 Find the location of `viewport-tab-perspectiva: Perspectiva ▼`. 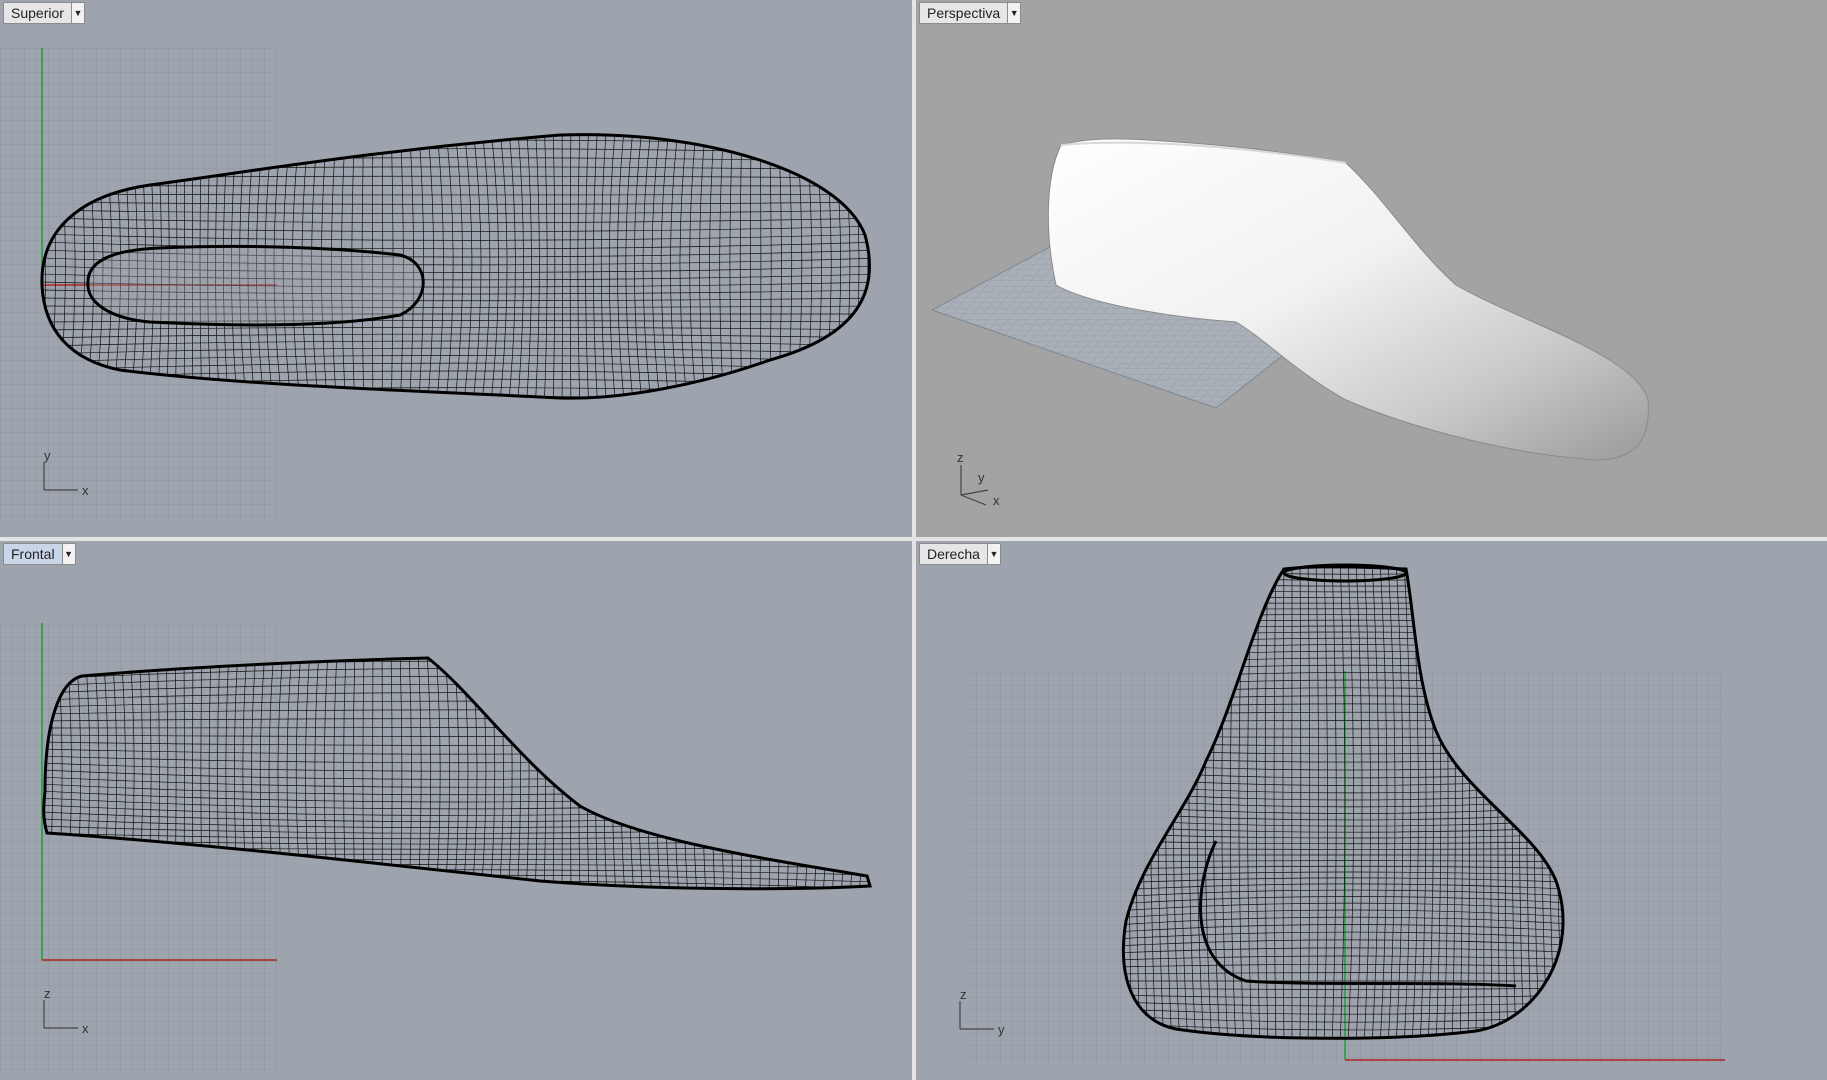

viewport-tab-perspectiva: Perspectiva ▼ is located at coordinates (970, 13).